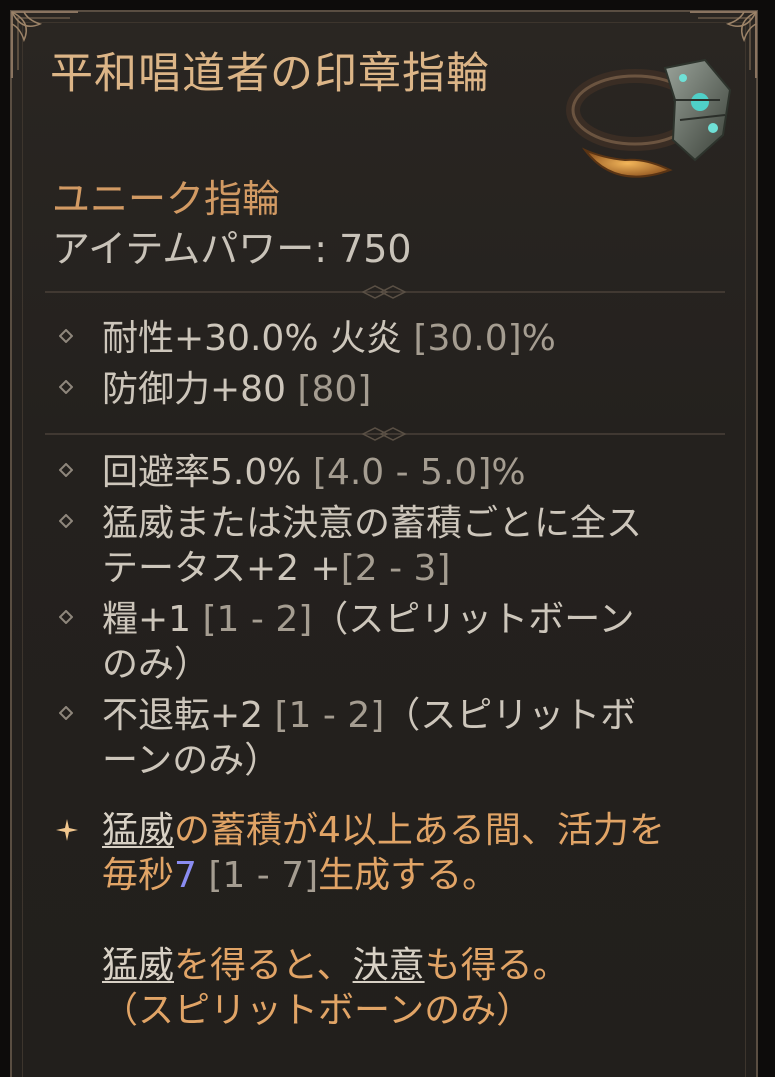  What do you see at coordinates (270, 74) in the screenshot?
I see `item-name: 平和唱道者の印章指輪` at bounding box center [270, 74].